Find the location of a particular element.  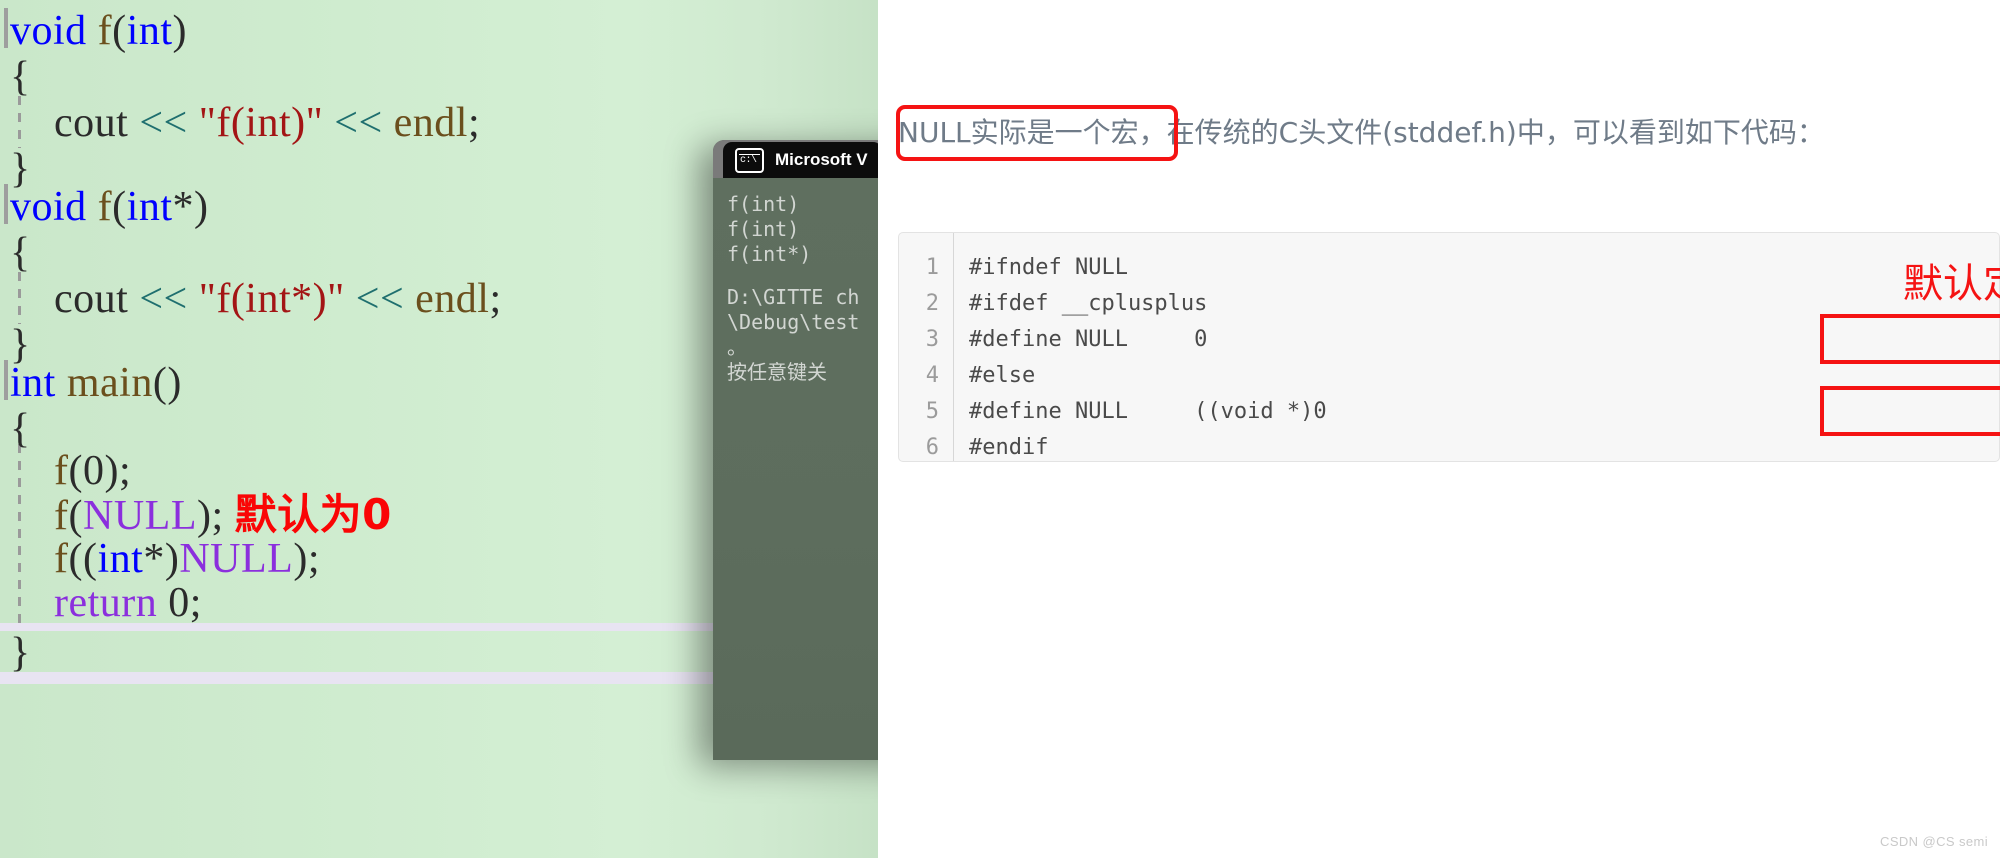

editor-line: void f(int*) is located at coordinates (104, 207).